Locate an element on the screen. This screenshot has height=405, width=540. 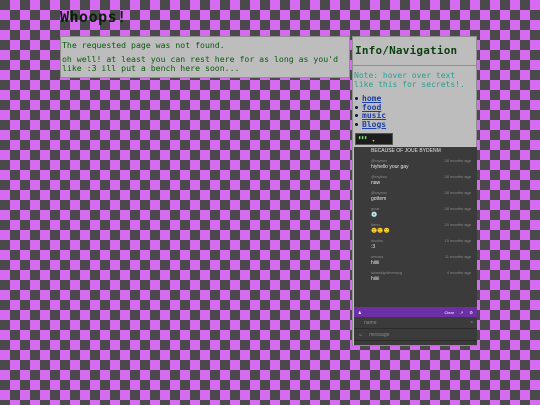
nav-list: home food music Blogs is located at coordinates (414, 109).